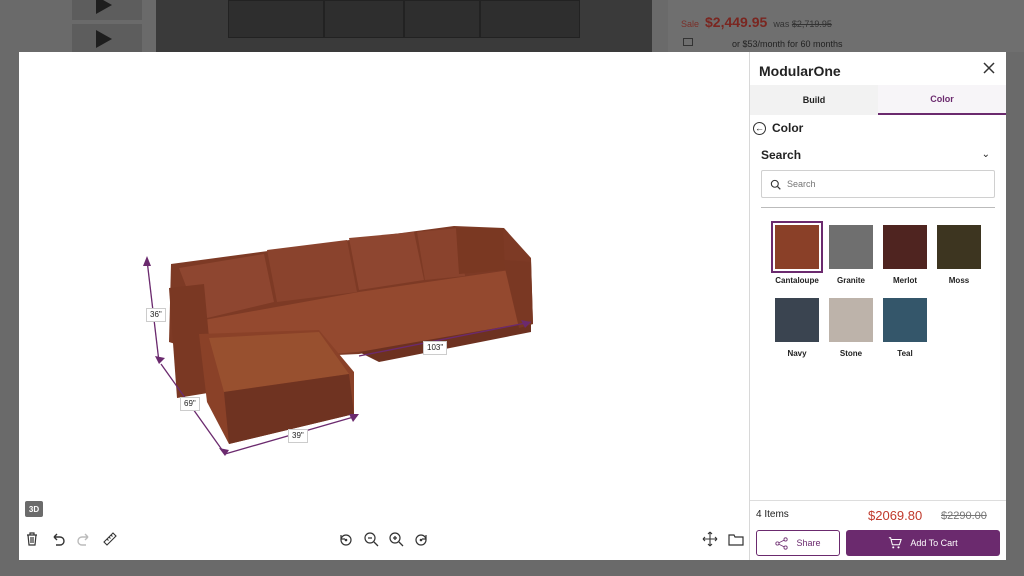  I want to click on folder-icon, so click(736, 539).